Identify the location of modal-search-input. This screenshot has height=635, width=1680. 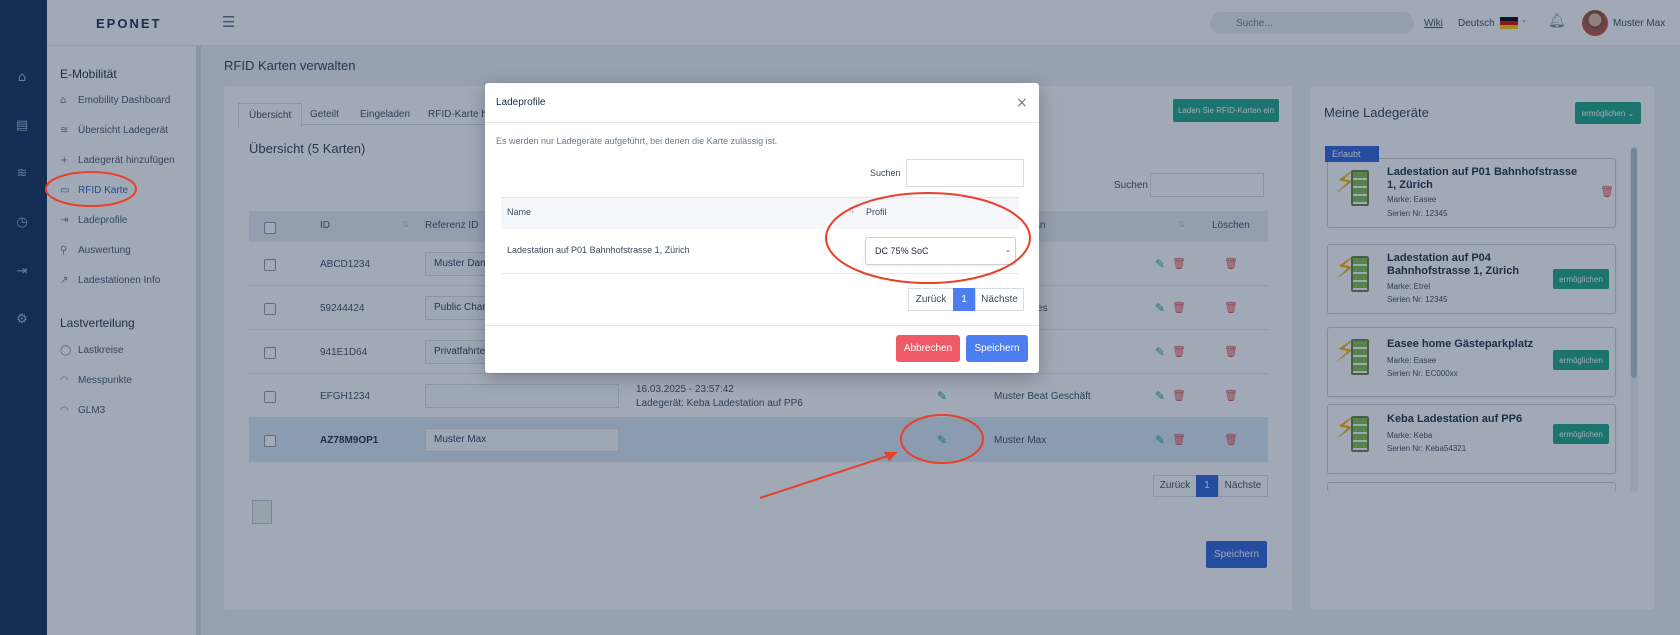
(965, 173).